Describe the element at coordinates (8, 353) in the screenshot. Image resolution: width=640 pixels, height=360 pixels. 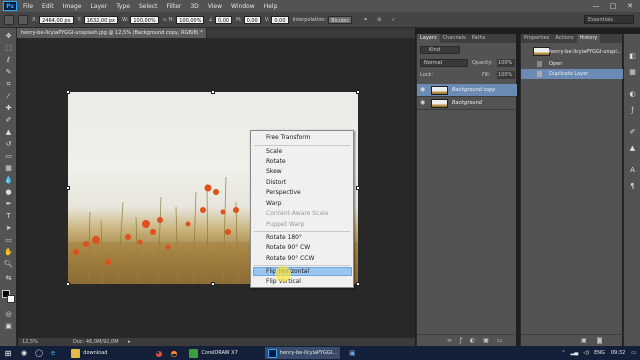
I see `start-button-icon: ⊞` at that location.